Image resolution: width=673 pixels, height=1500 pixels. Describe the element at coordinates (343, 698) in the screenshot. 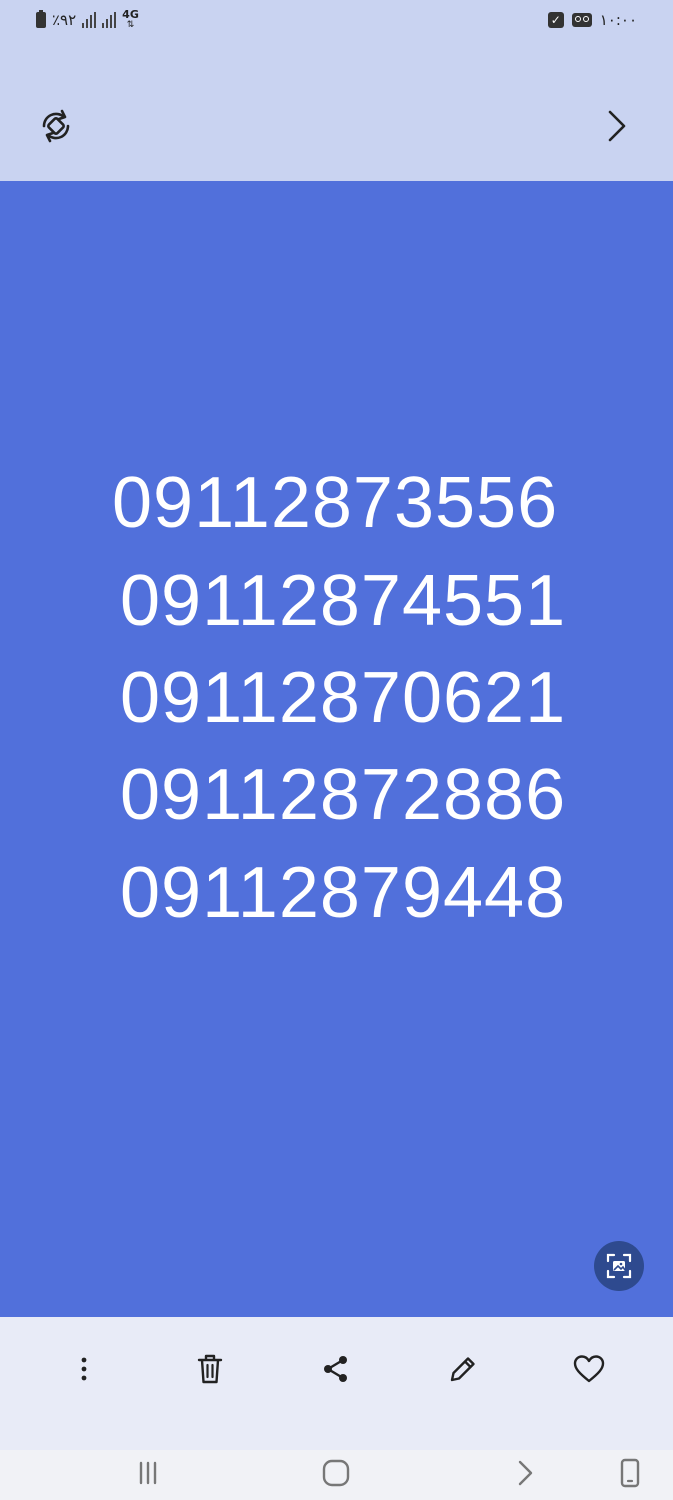

I see `phone-number: 09112870621` at that location.